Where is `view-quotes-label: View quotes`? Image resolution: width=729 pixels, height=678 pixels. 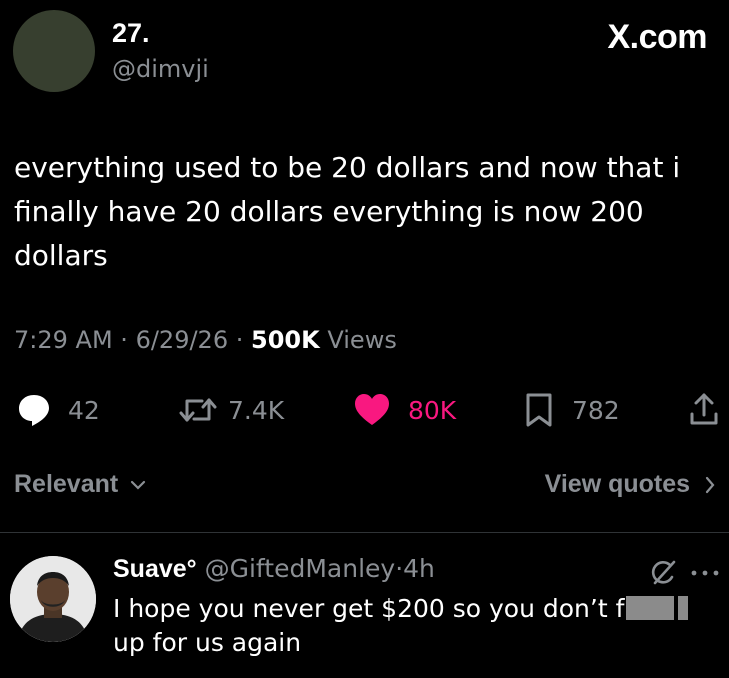
view-quotes-label: View quotes is located at coordinates (617, 484).